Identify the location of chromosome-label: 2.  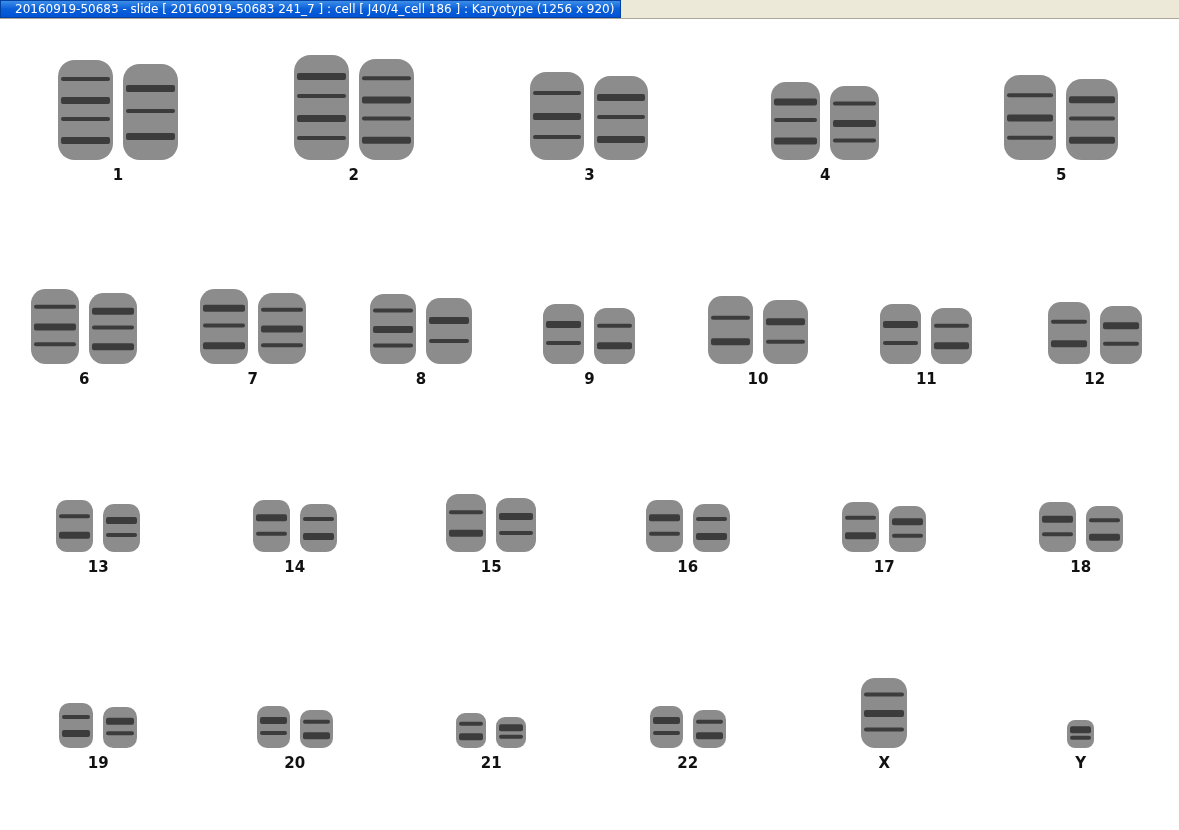
(353, 175).